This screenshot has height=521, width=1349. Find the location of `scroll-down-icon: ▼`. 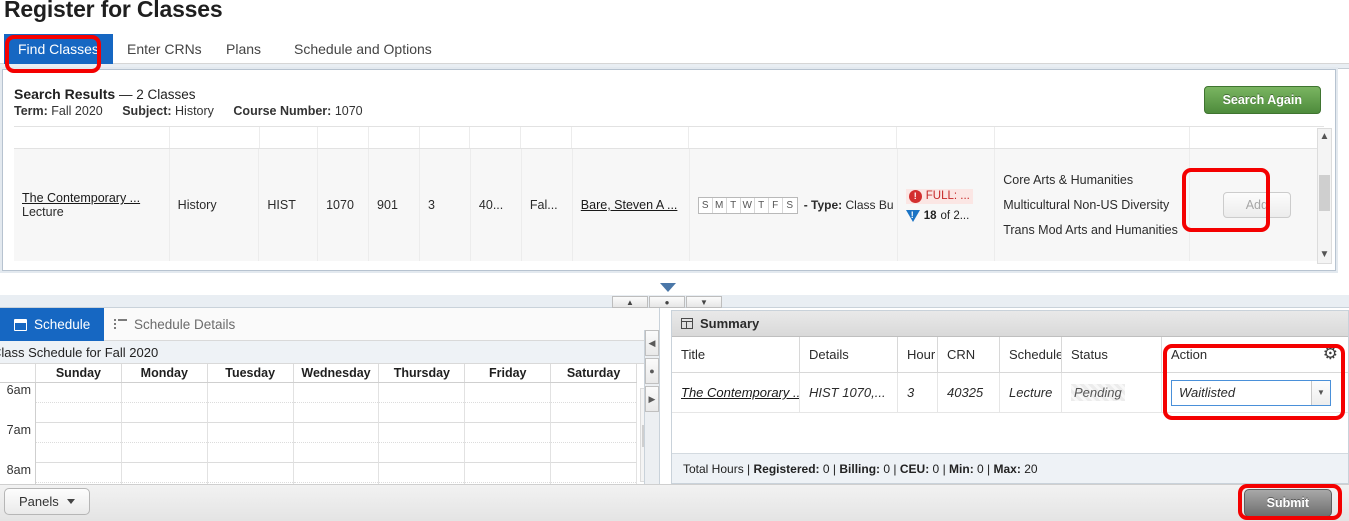

scroll-down-icon: ▼ is located at coordinates (1324, 255).